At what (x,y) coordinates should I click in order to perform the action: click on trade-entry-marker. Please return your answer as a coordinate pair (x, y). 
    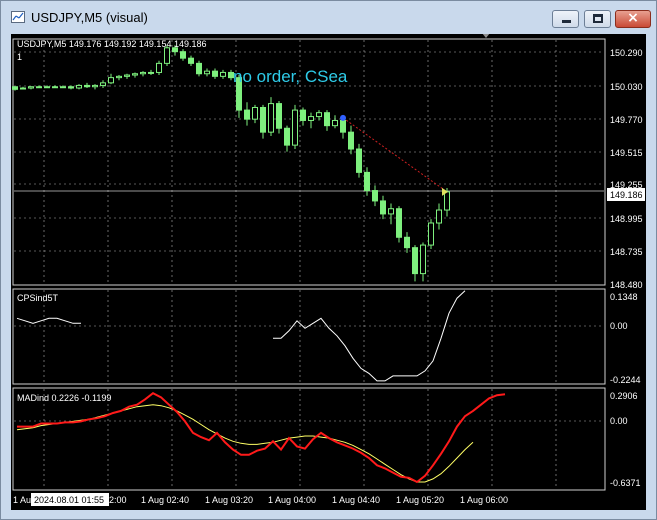
    Looking at the image, I should click on (343, 117).